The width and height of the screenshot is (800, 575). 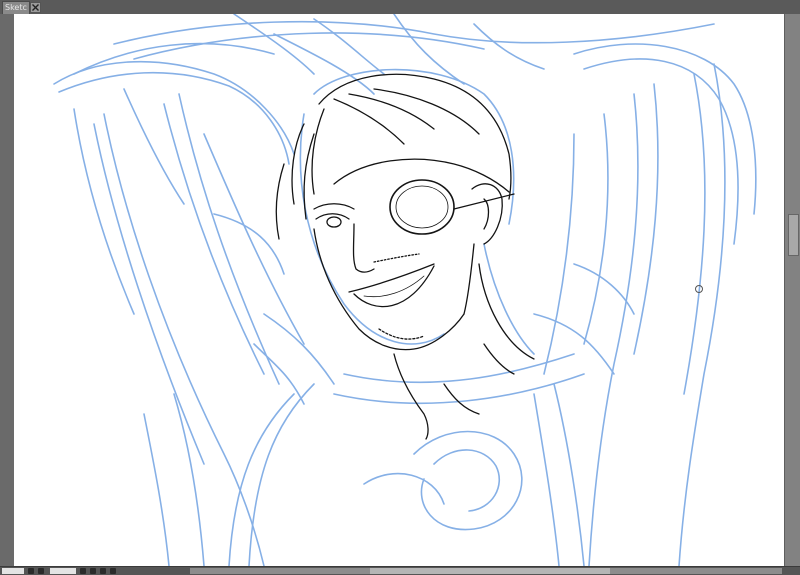 I want to click on horizontal-scrollbar, so click(x=486, y=571).